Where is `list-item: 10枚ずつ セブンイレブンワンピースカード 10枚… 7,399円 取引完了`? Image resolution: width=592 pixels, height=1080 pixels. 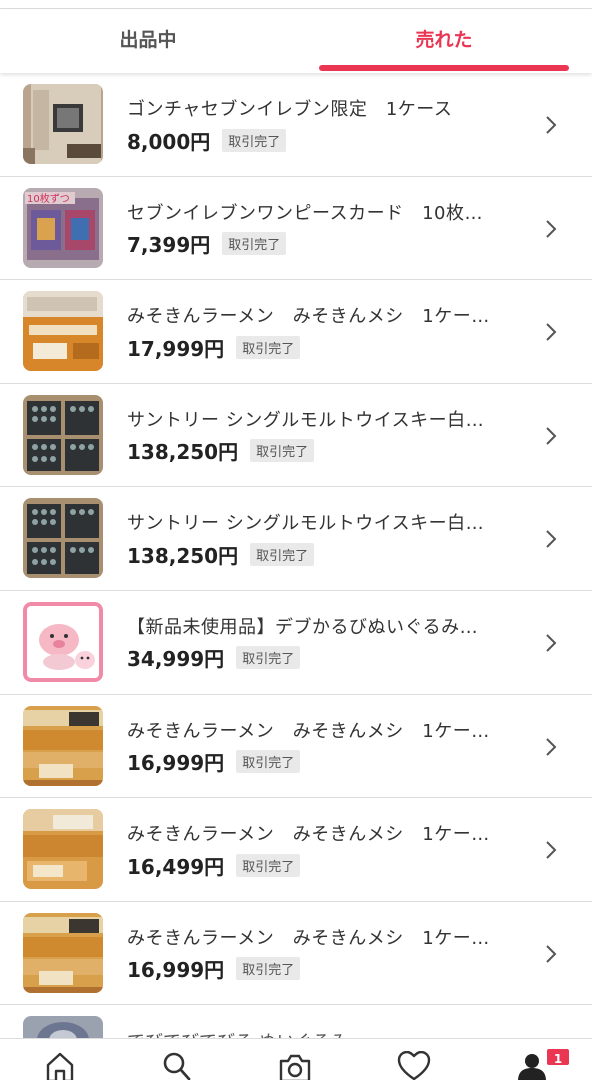 list-item: 10枚ずつ セブンイレブンワンピースカード 10枚… 7,399円 取引完了 is located at coordinates (296, 229).